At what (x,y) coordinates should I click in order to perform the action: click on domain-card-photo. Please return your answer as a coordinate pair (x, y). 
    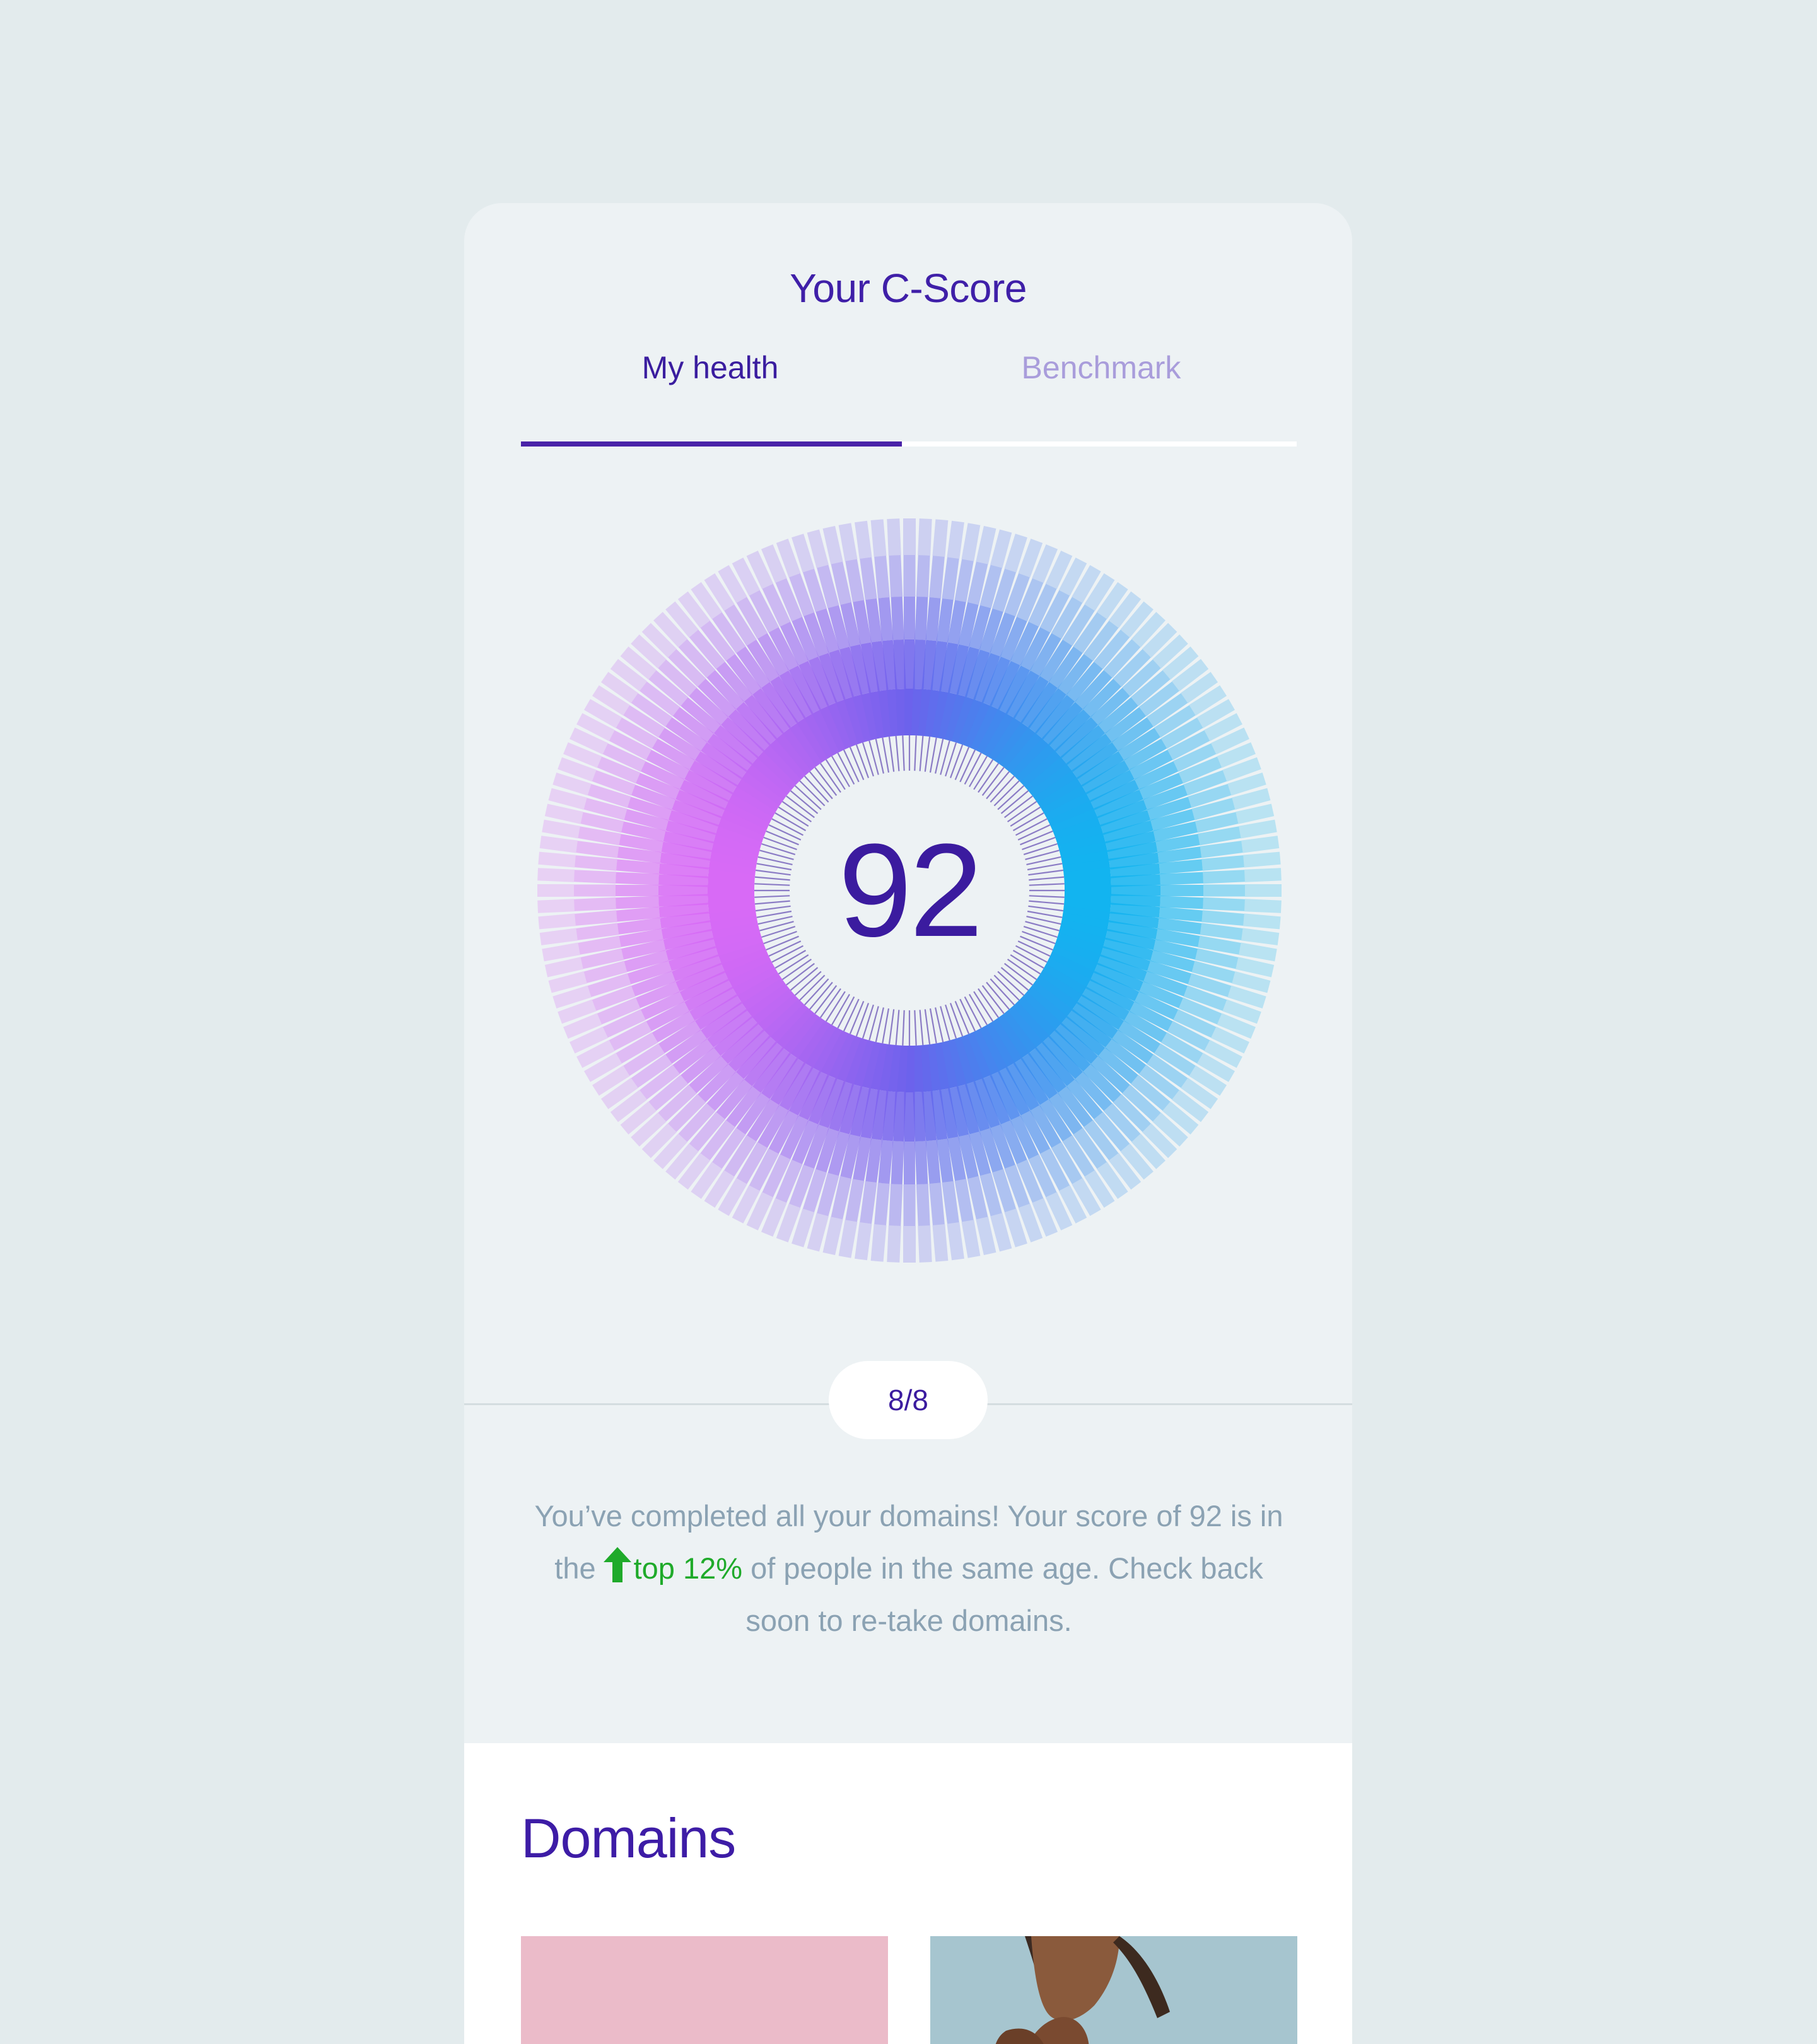
    Looking at the image, I should click on (1113, 1990).